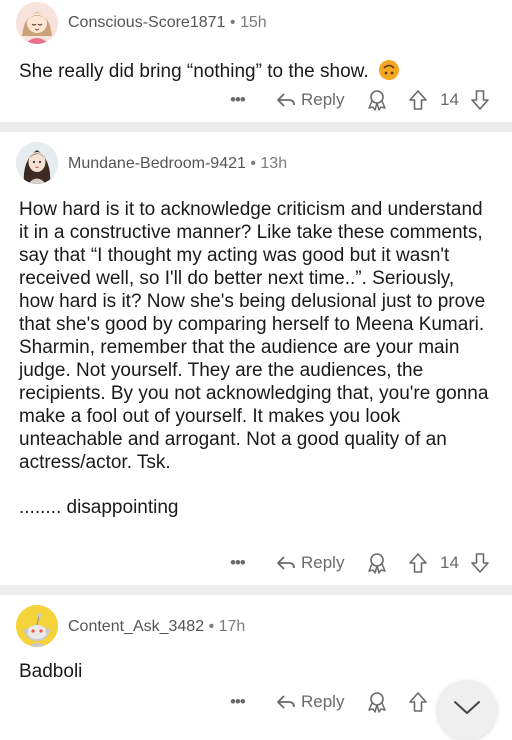  Describe the element at coordinates (99, 507) in the screenshot. I see `comment-paragraph: ........ disappointing` at that location.